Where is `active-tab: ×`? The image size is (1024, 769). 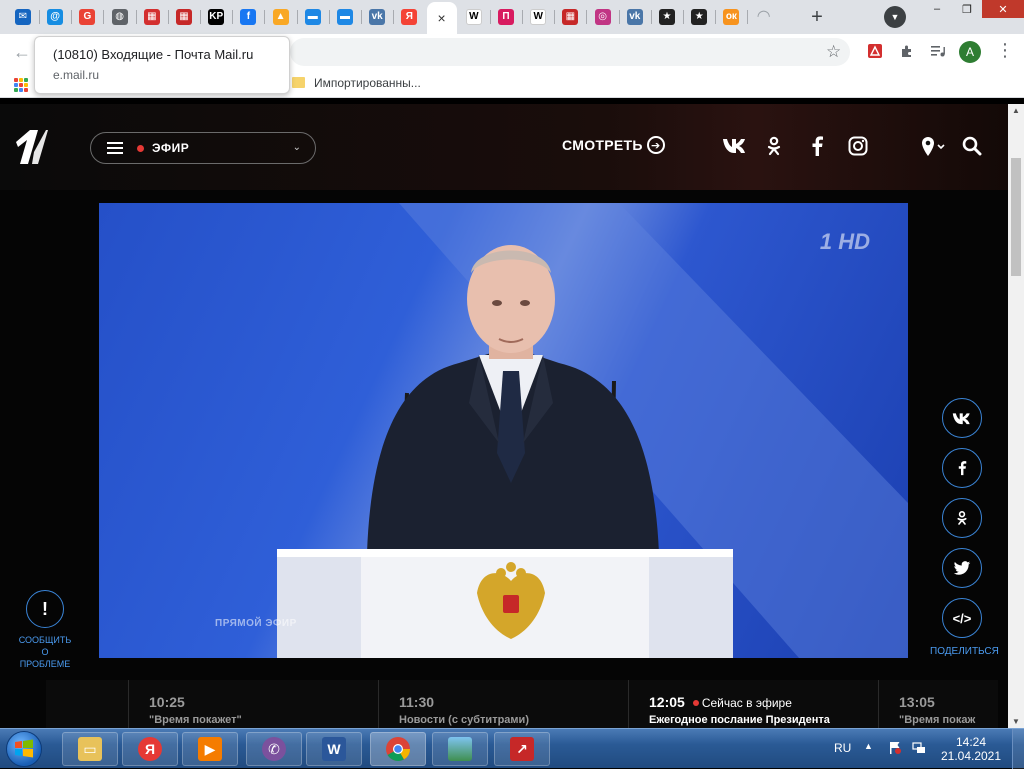 active-tab: × is located at coordinates (441, 18).